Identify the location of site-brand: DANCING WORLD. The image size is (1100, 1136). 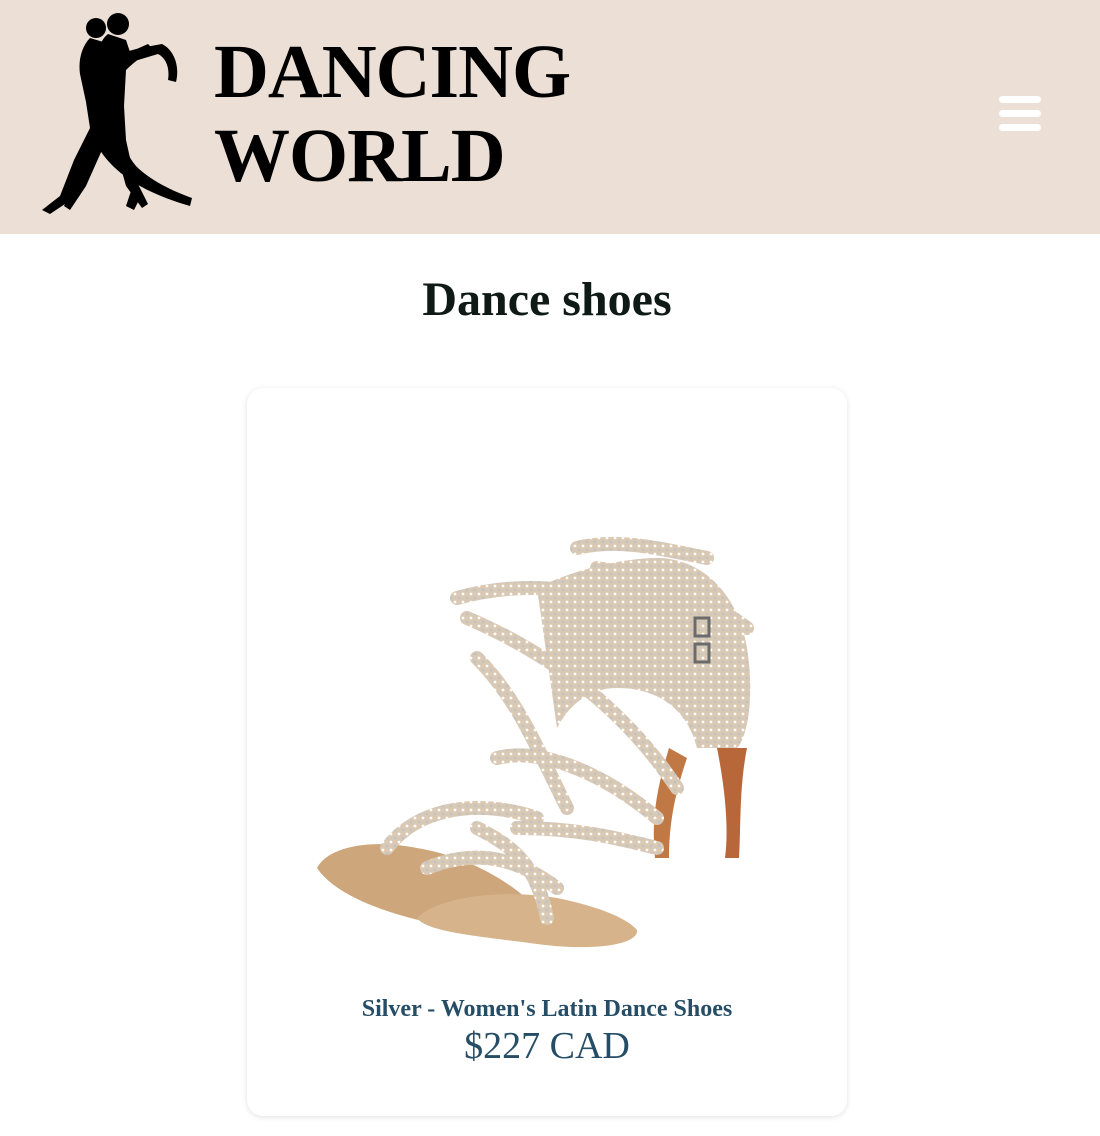
(392, 114).